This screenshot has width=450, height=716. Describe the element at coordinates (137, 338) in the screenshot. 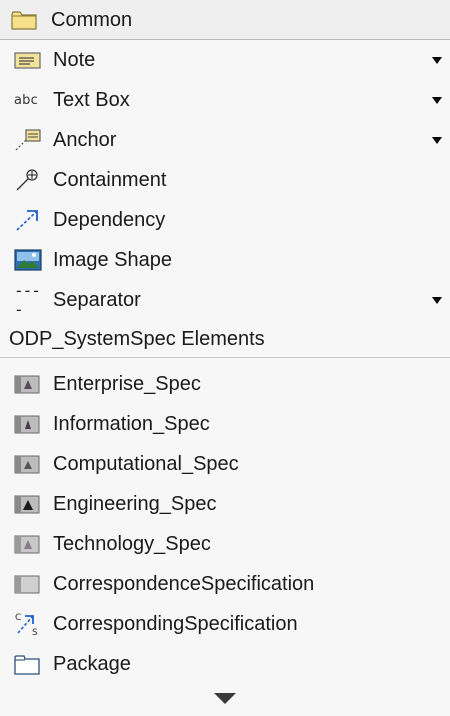

I see `drawer-odp-title: ODP_SystemSpec Elements` at that location.